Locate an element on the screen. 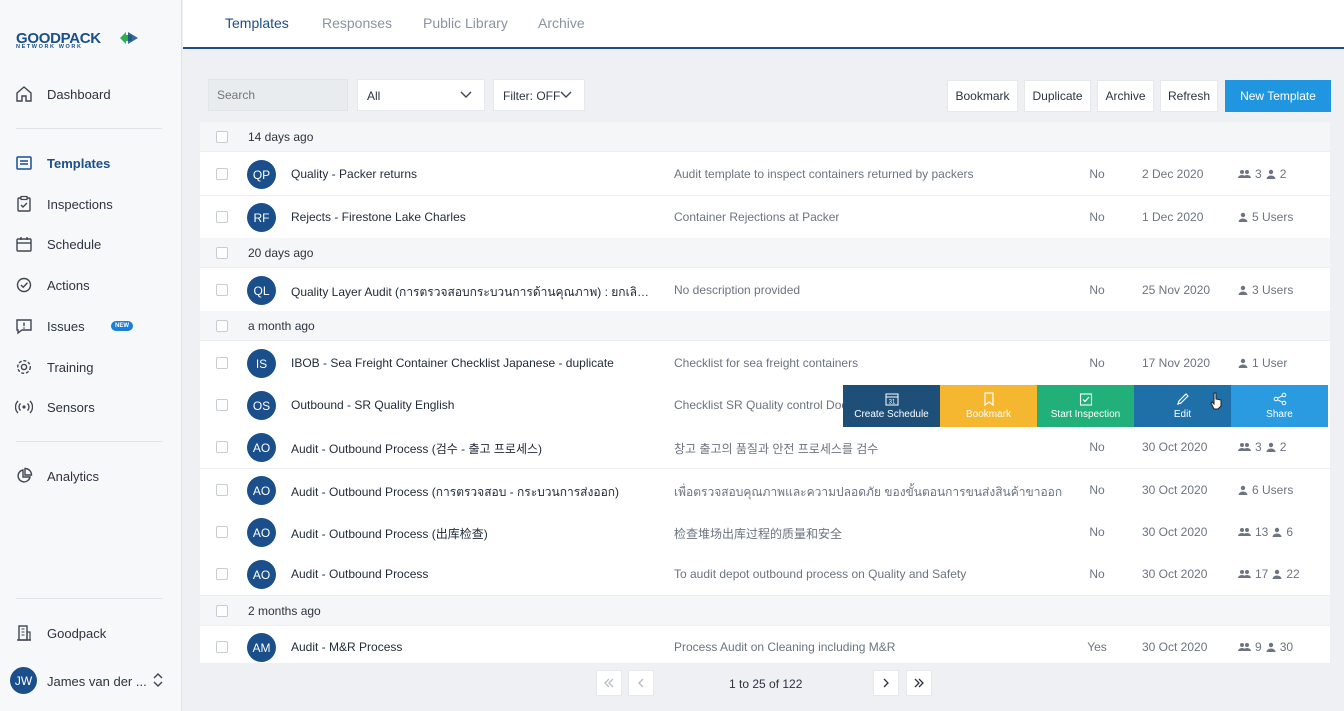 Image resolution: width=1344 pixels, height=711 pixels. first-page-button is located at coordinates (609, 683).